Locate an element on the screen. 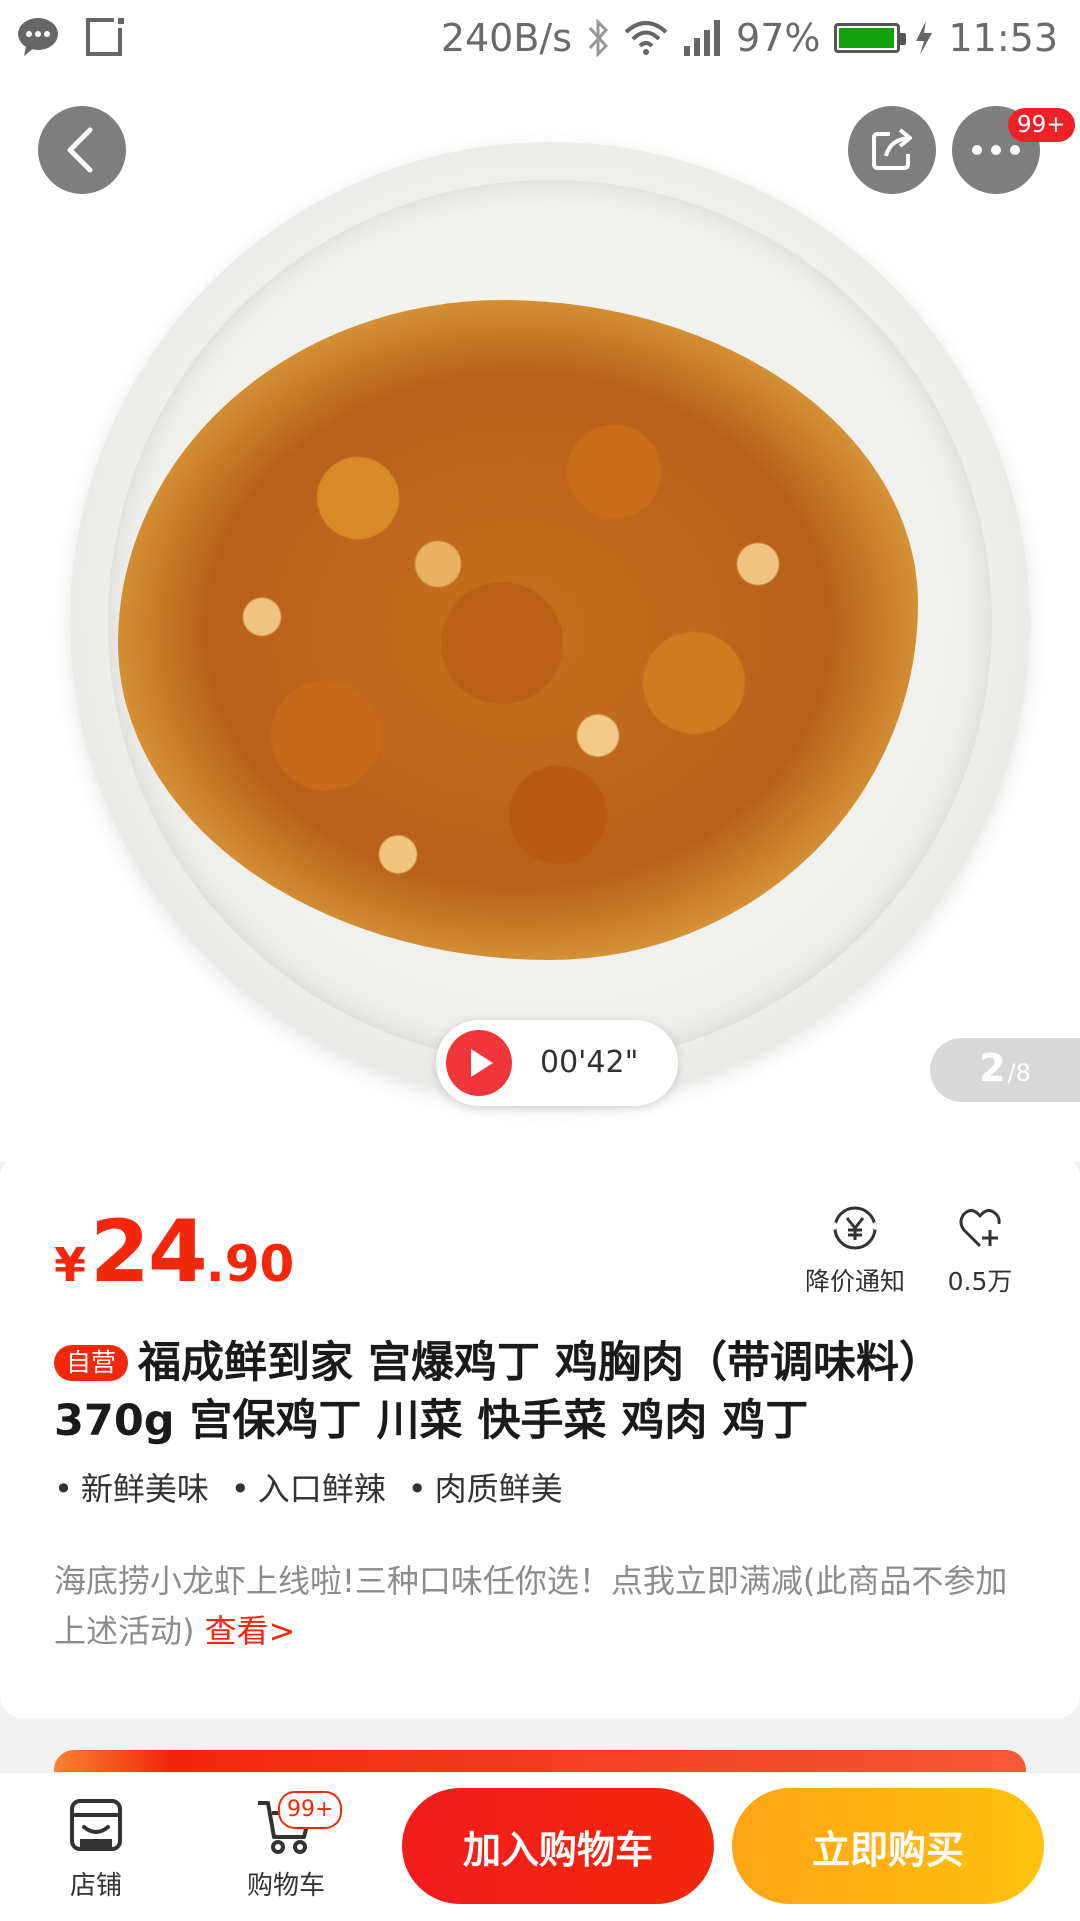  price-integer: 24 is located at coordinates (149, 1252).